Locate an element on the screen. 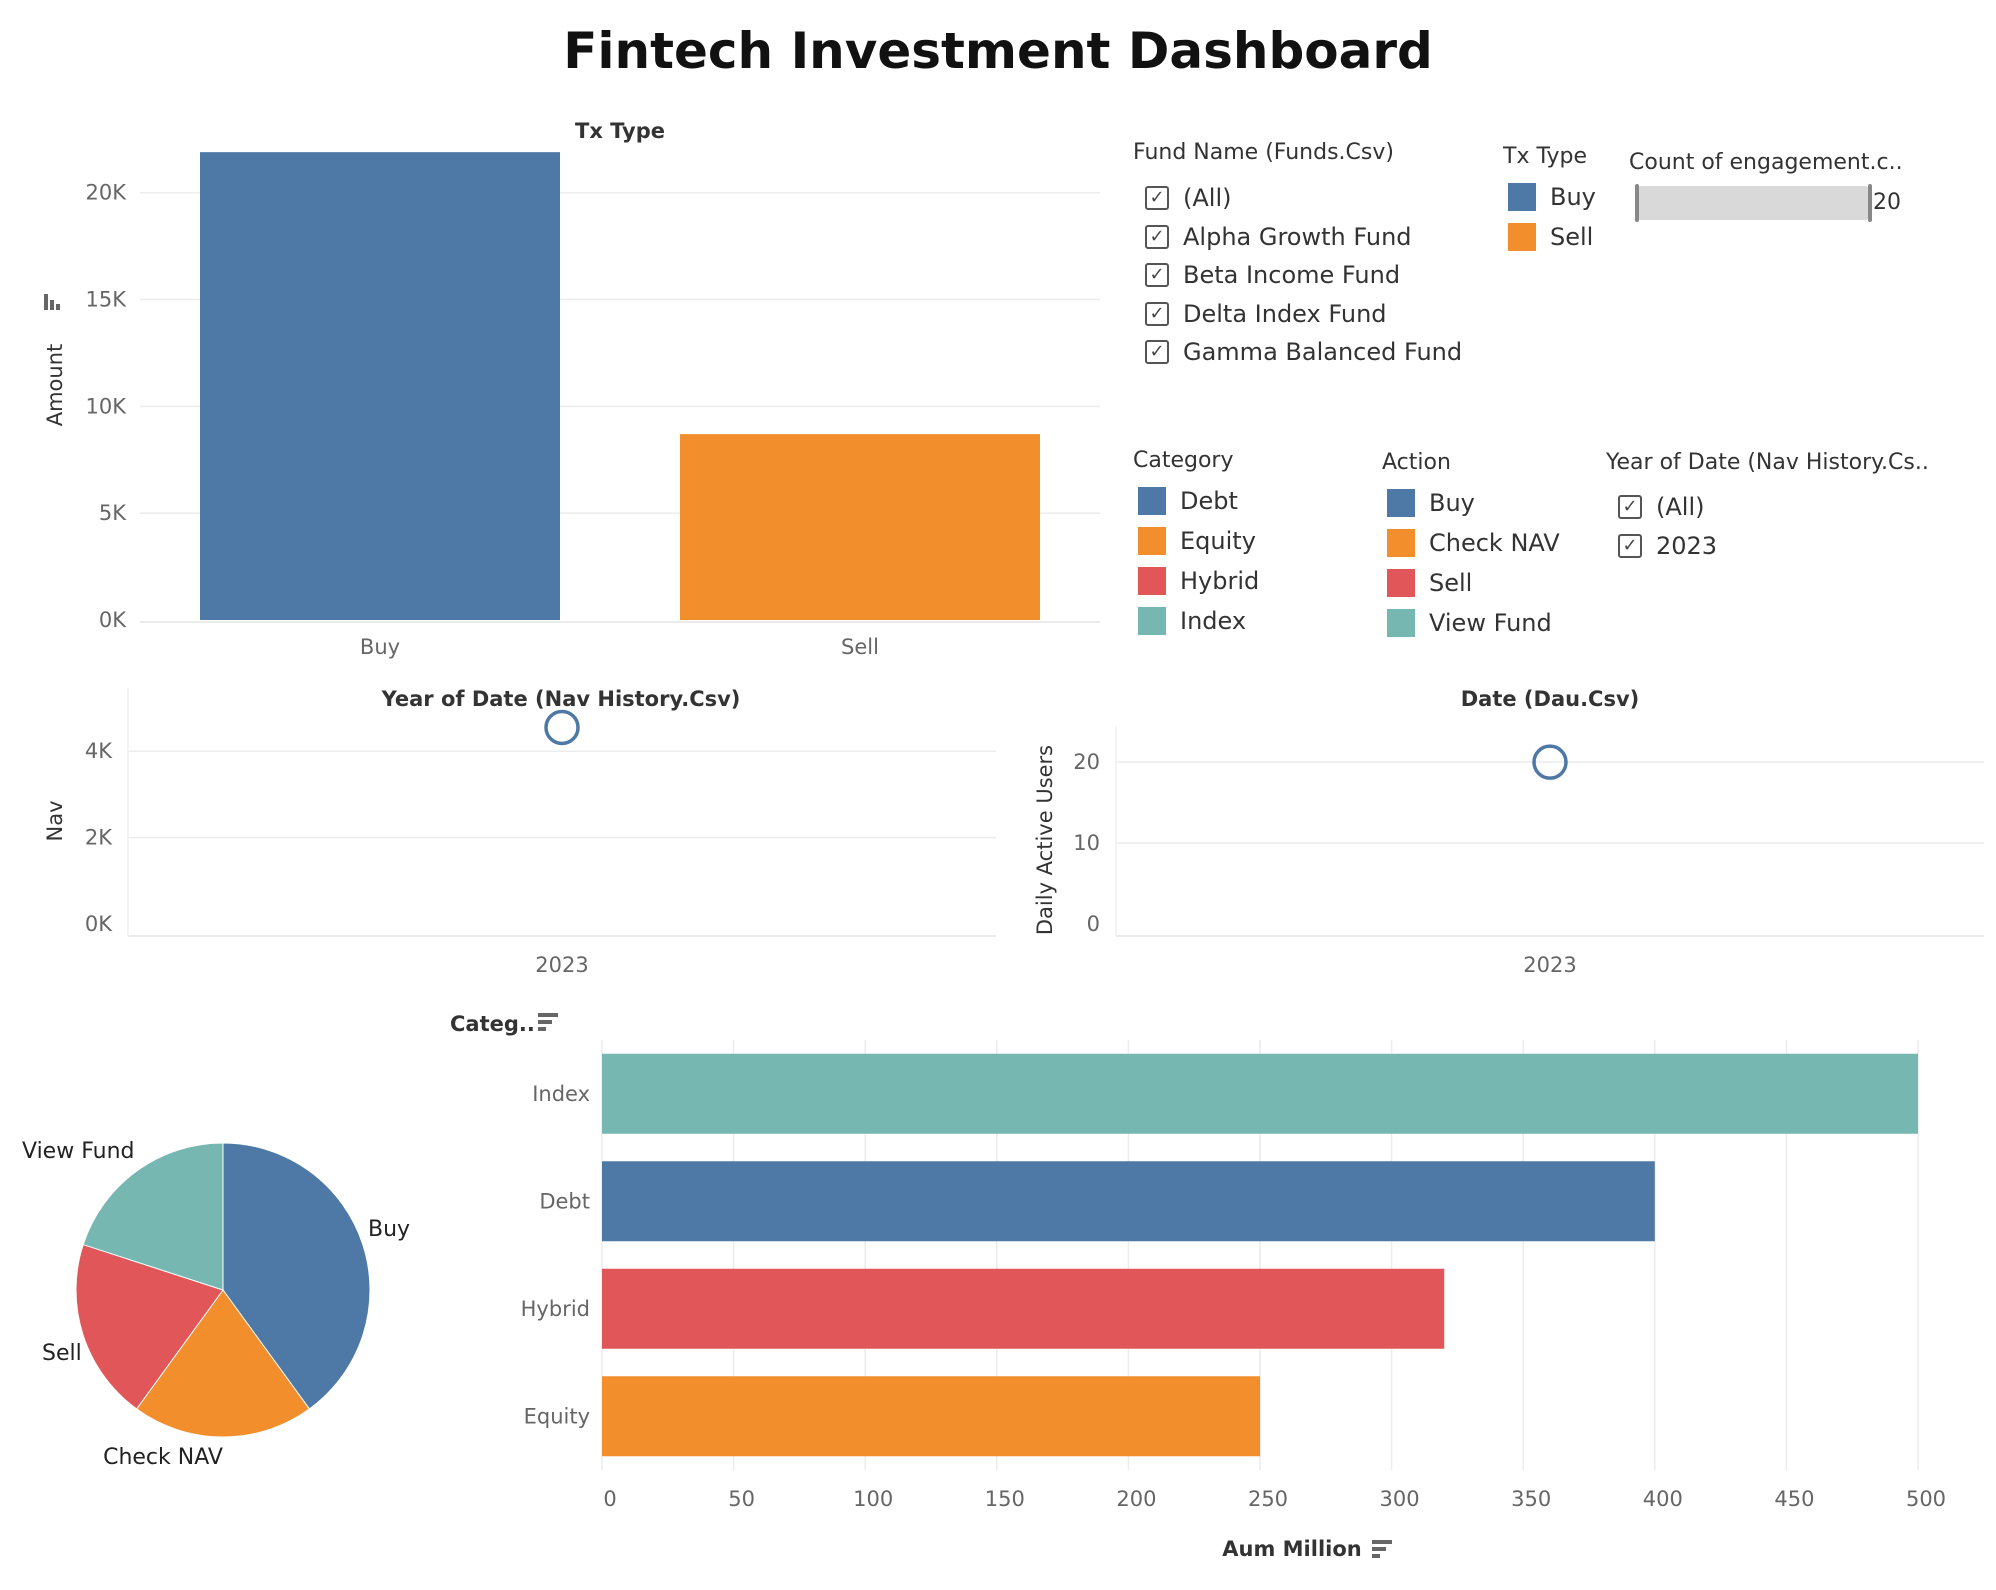 The height and width of the screenshot is (1590, 1996). category-legend-item: Hybrid is located at coordinates (1198, 581).